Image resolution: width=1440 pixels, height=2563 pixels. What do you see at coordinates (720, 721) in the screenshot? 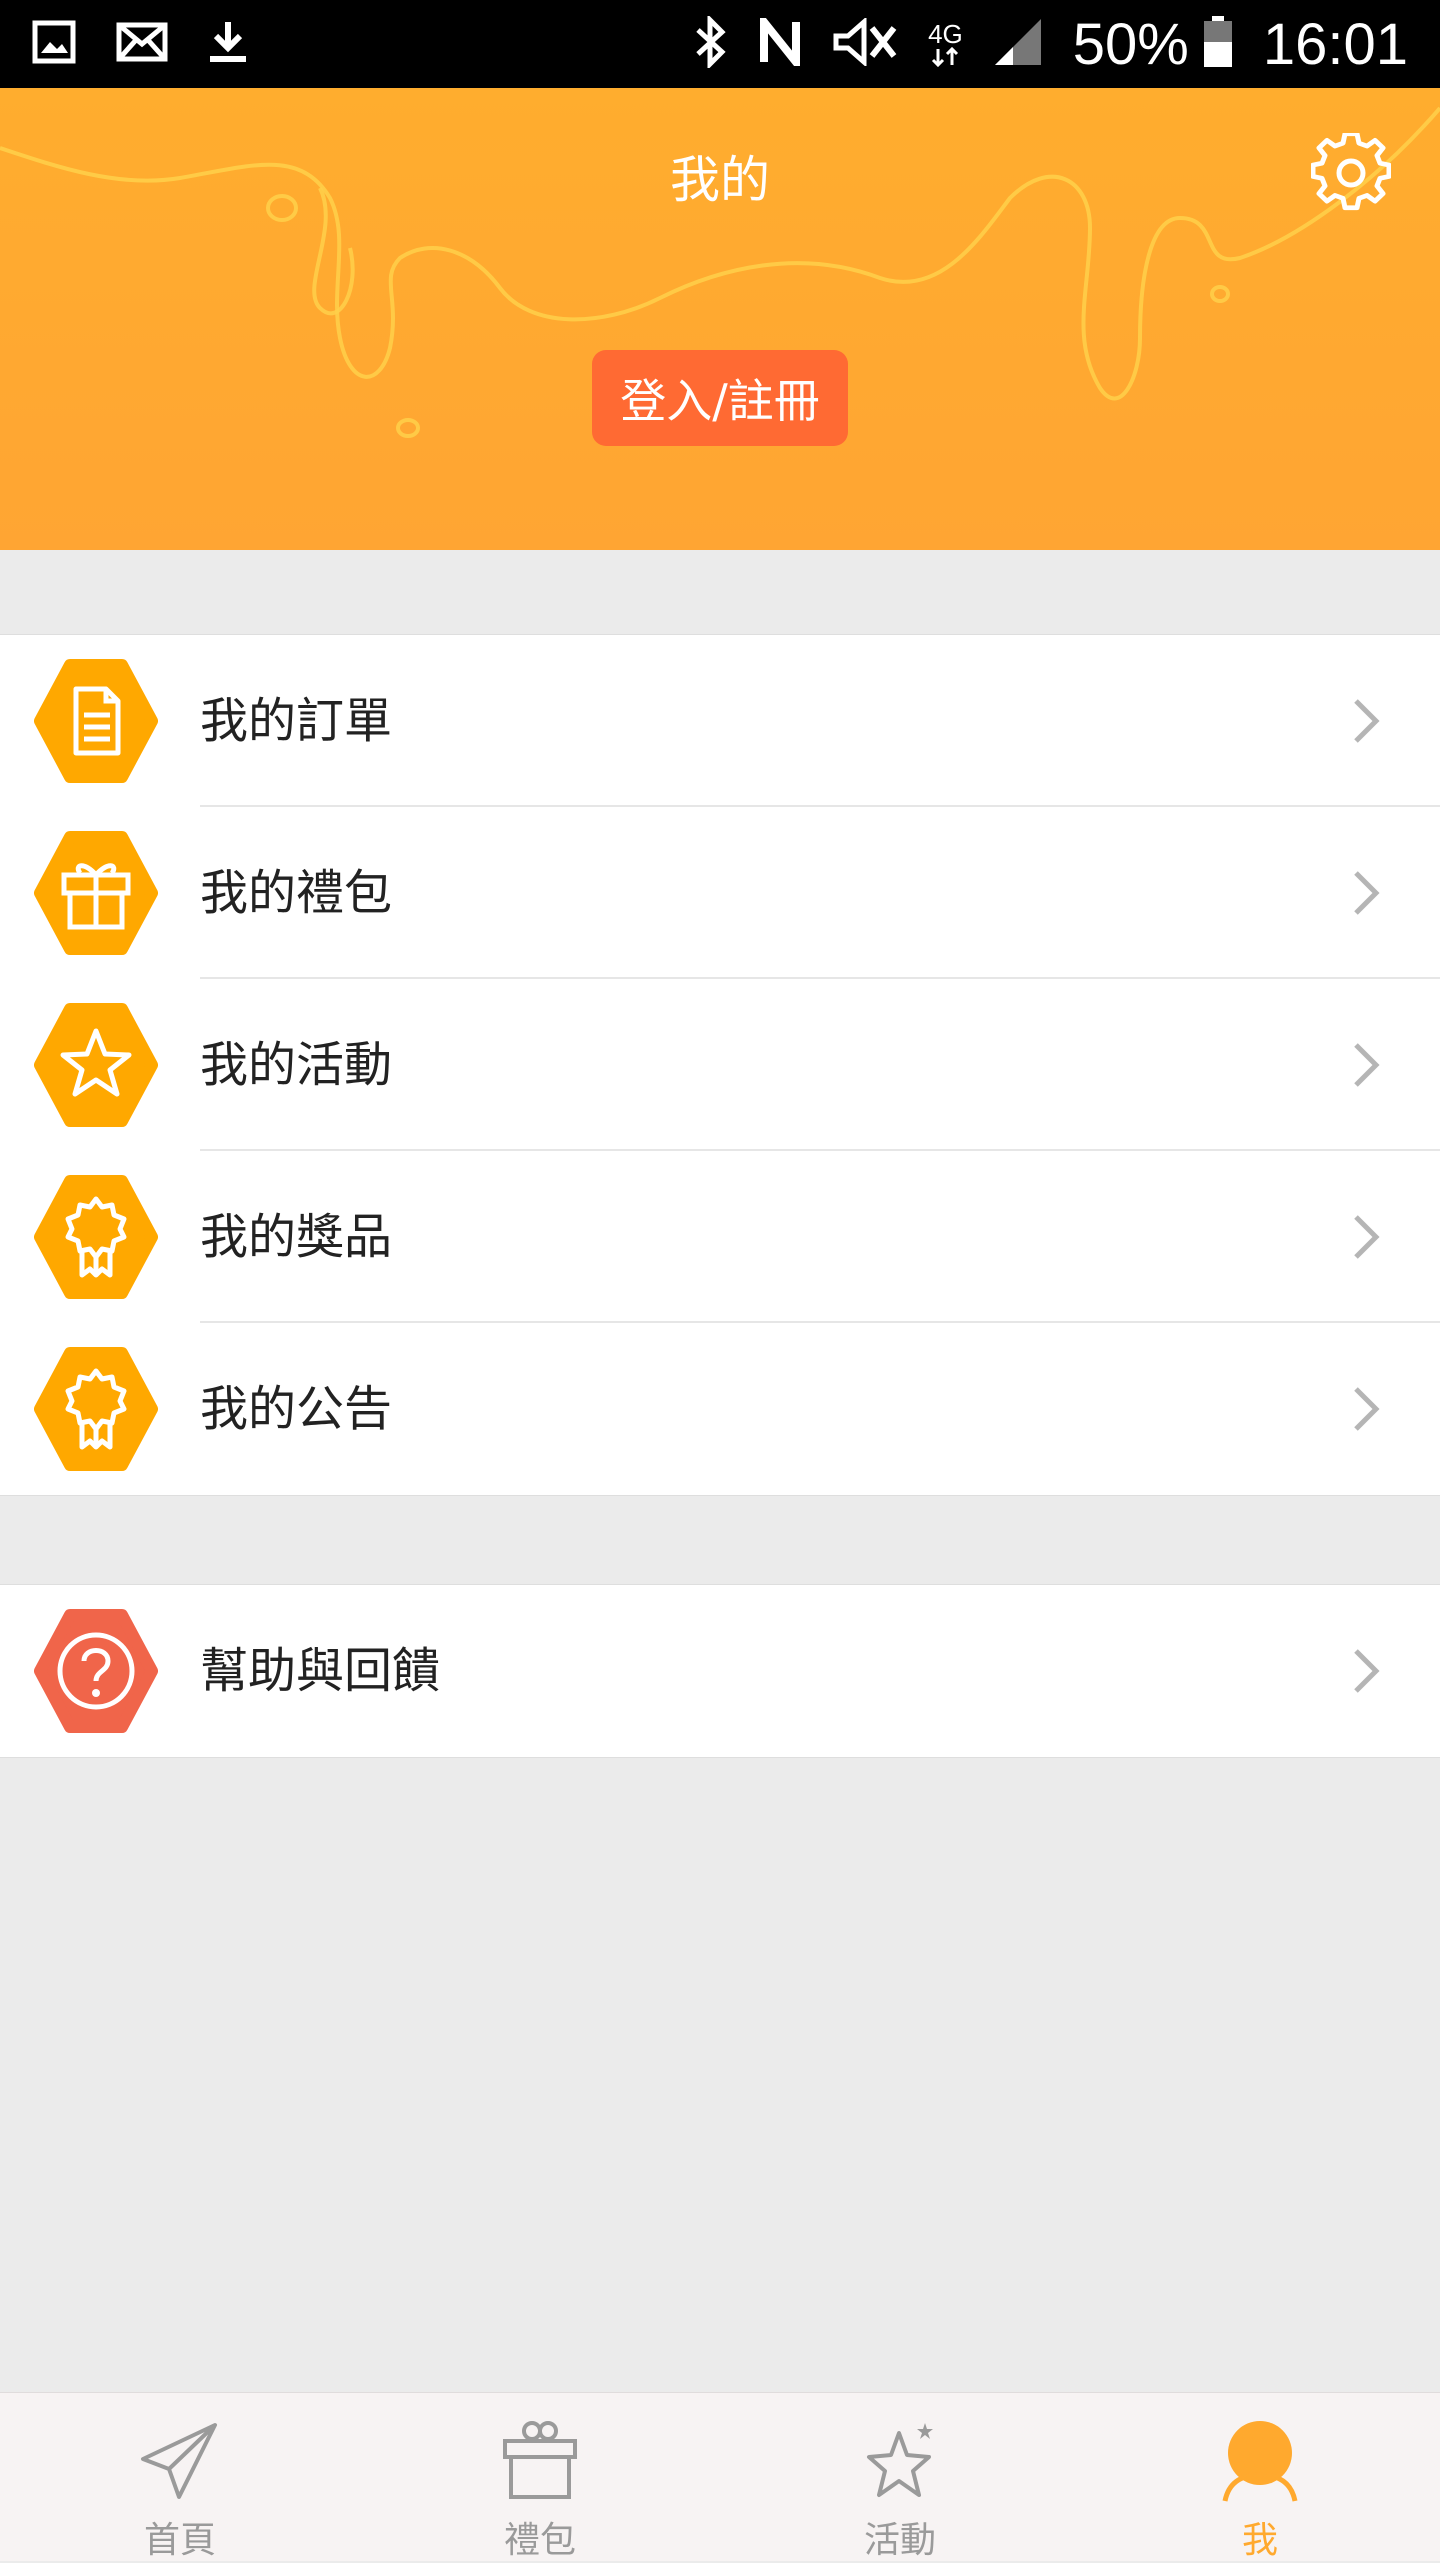
I see `menu-item-orders: 我的訂單` at bounding box center [720, 721].